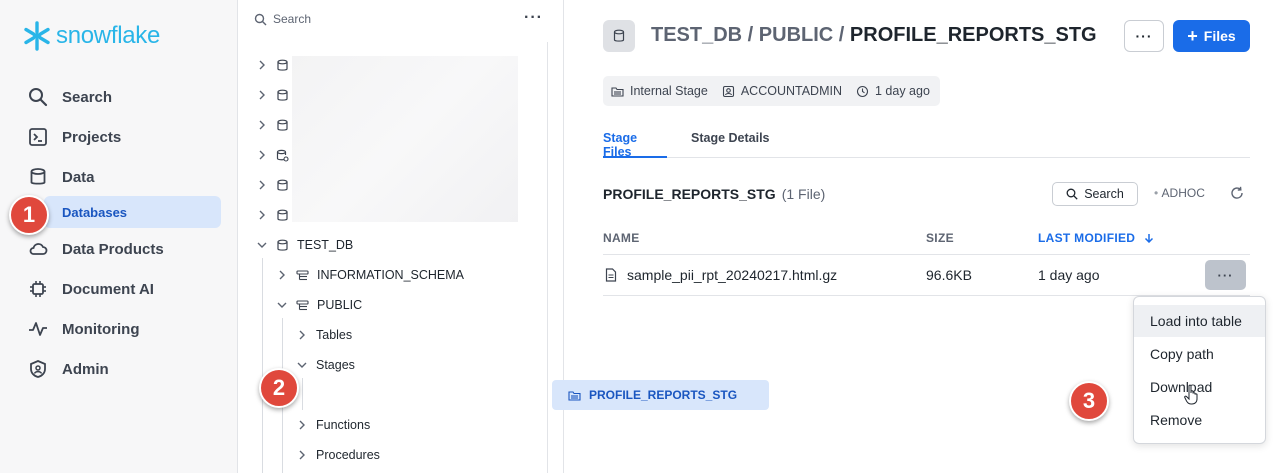 This screenshot has width=1285, height=473. Describe the element at coordinates (728, 91) in the screenshot. I see `owner-role-icon` at that location.